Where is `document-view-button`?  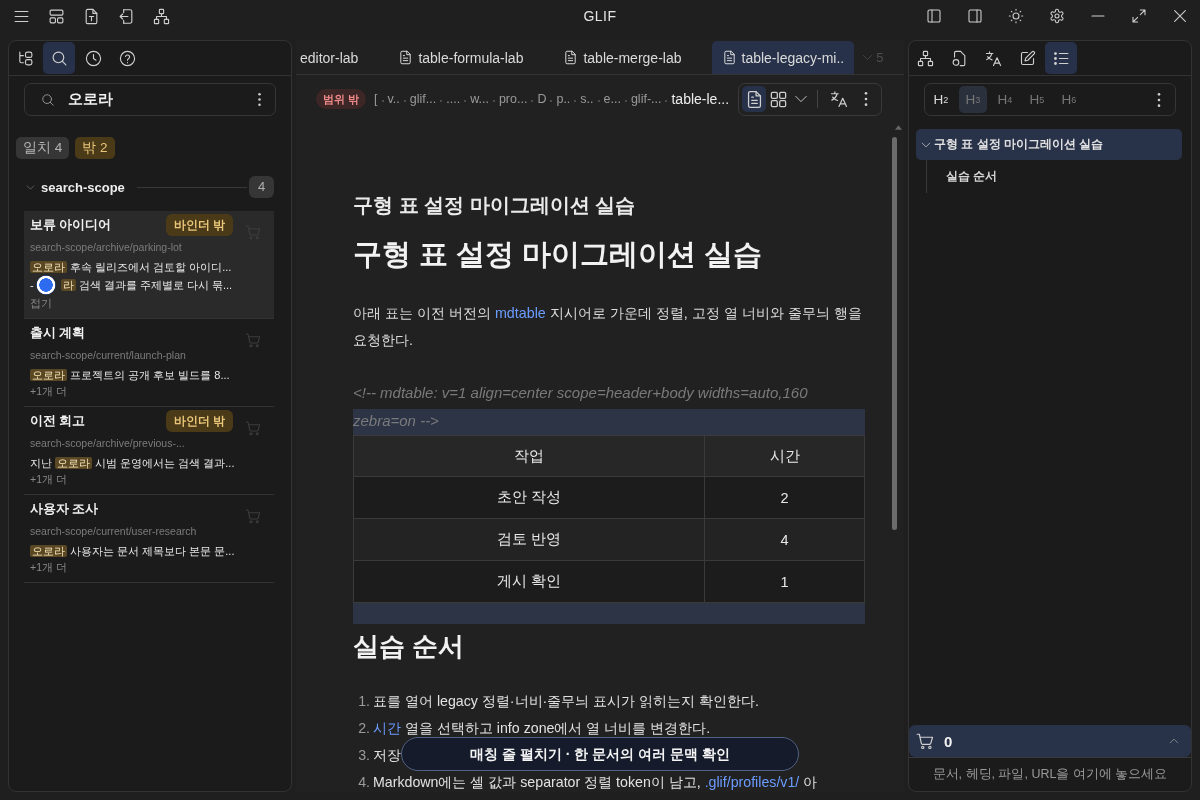 document-view-button is located at coordinates (754, 99).